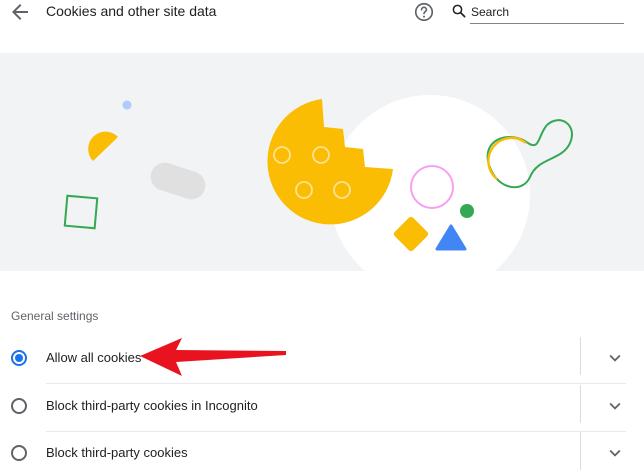 This screenshot has width=644, height=476. Describe the element at coordinates (94, 357) in the screenshot. I see `option-label: Allow all cookies` at that location.